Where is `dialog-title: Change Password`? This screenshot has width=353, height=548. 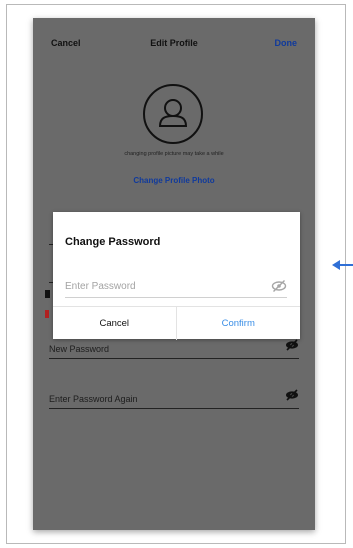
dialog-title: Change Password is located at coordinates (113, 242).